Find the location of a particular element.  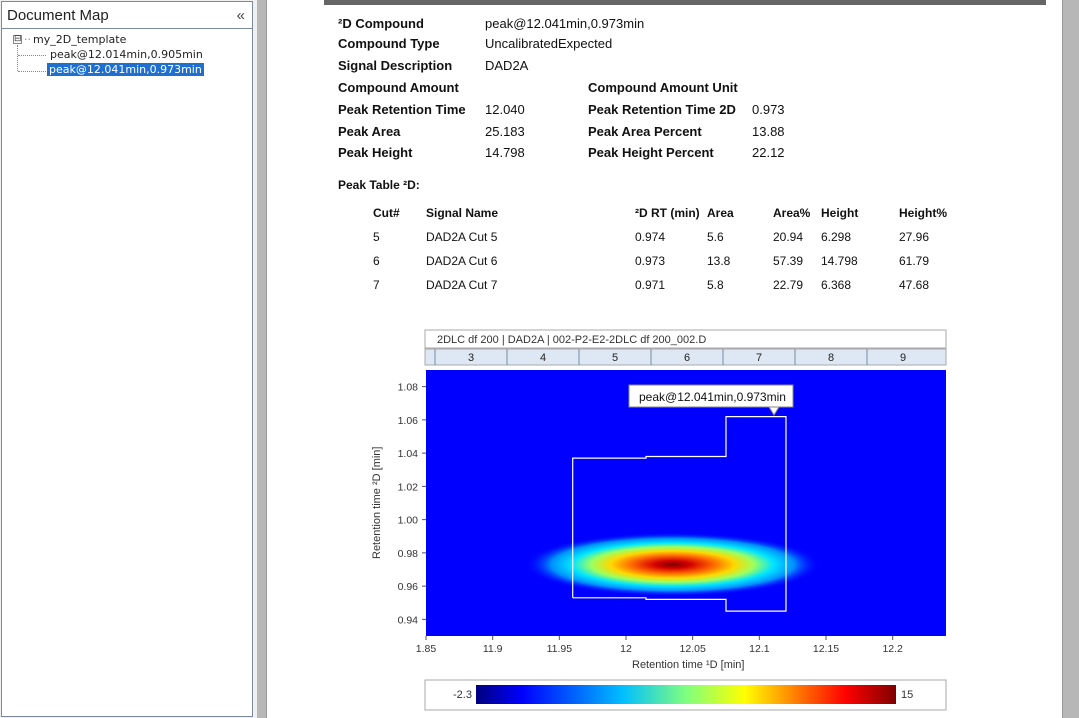

cut-label: 7 is located at coordinates (759, 358).